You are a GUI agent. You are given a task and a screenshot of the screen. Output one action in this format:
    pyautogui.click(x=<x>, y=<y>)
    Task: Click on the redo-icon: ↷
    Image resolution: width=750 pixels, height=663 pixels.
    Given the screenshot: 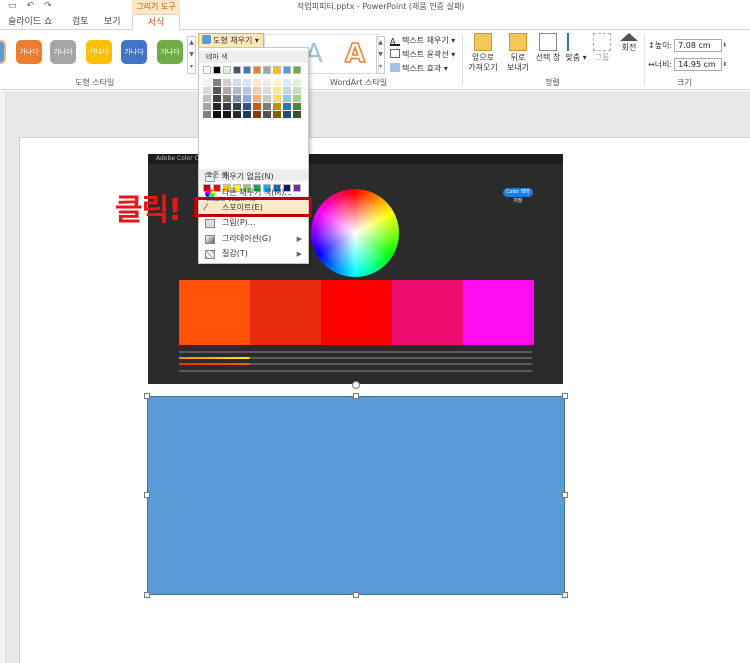 What is the action you would take?
    pyautogui.click(x=48, y=6)
    